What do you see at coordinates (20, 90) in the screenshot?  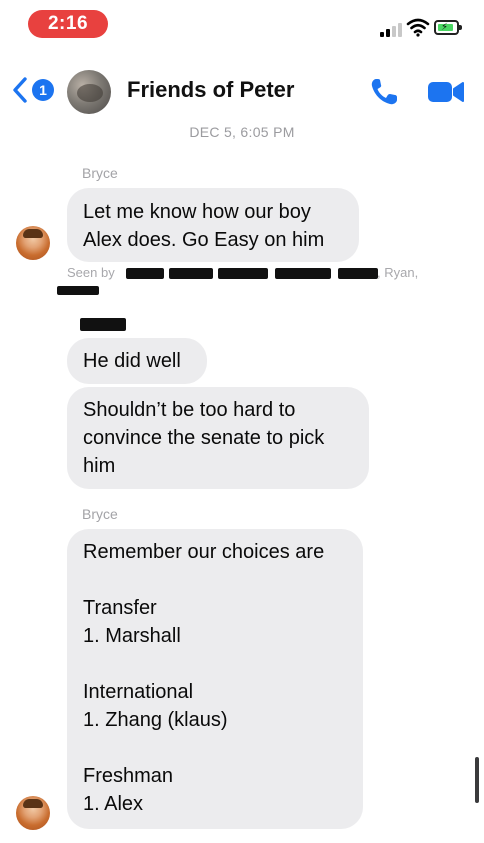 I see `chevron-left-icon` at bounding box center [20, 90].